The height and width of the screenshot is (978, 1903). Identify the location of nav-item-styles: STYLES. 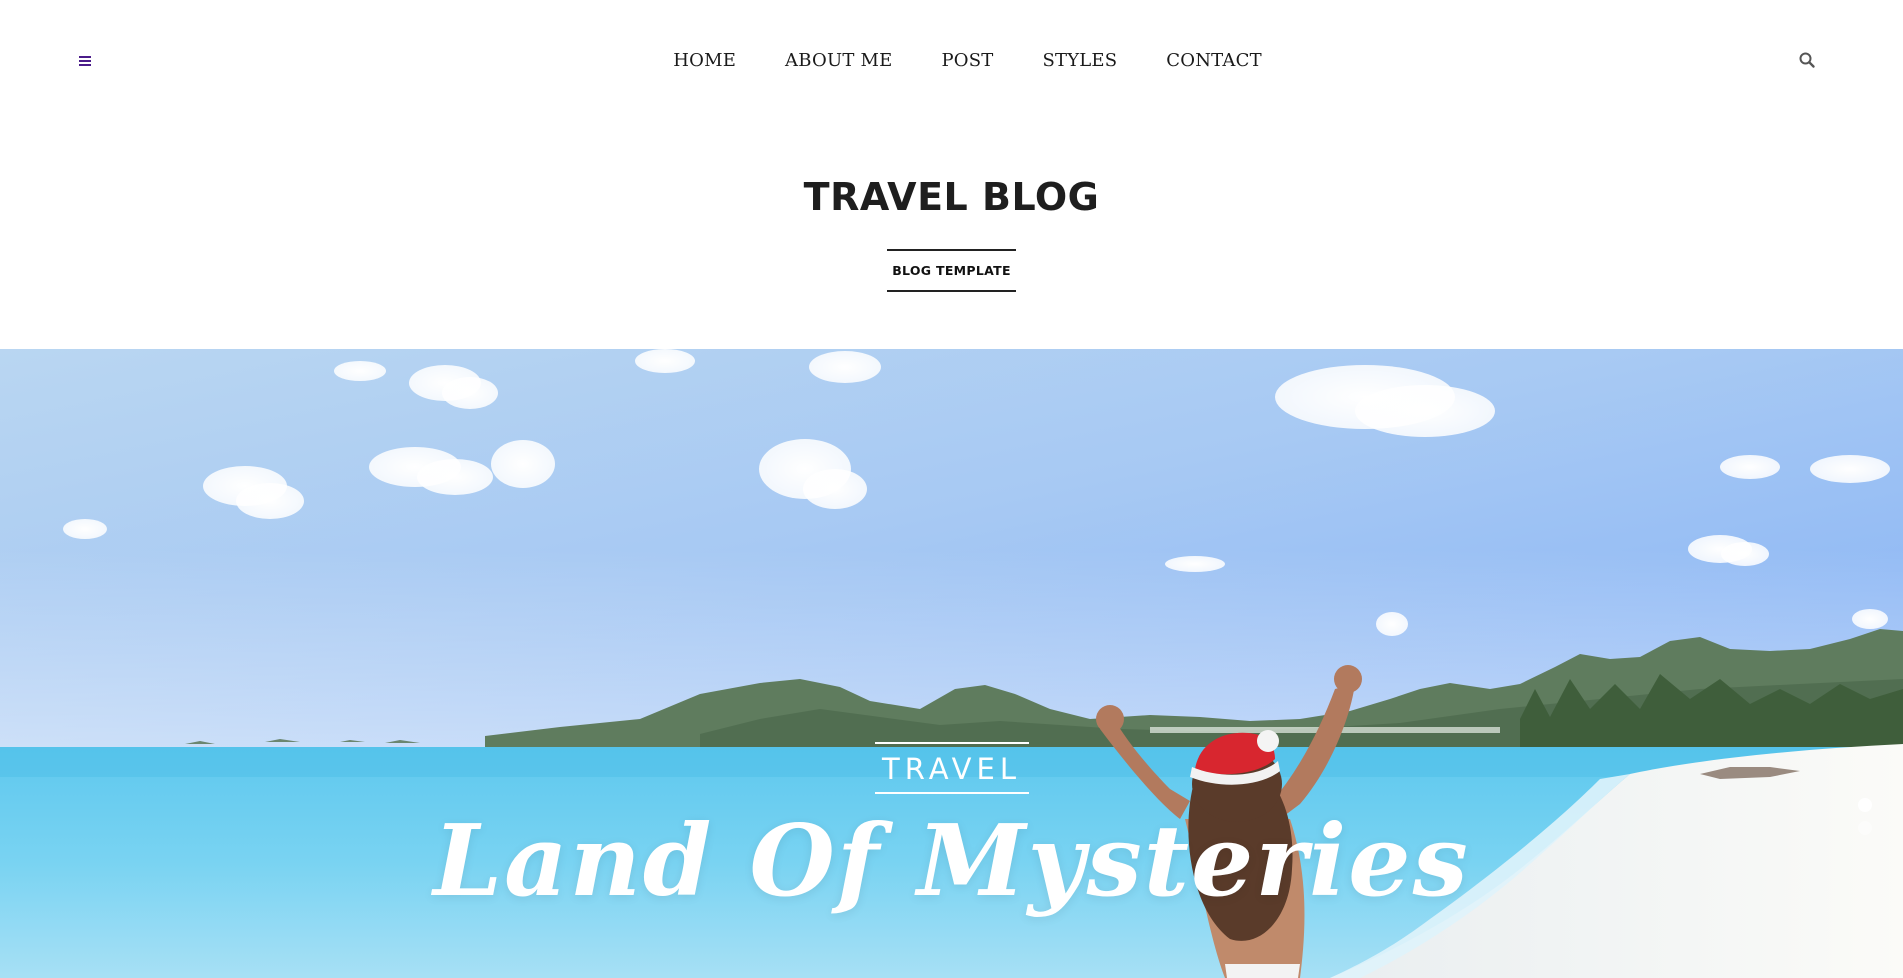
(1079, 60).